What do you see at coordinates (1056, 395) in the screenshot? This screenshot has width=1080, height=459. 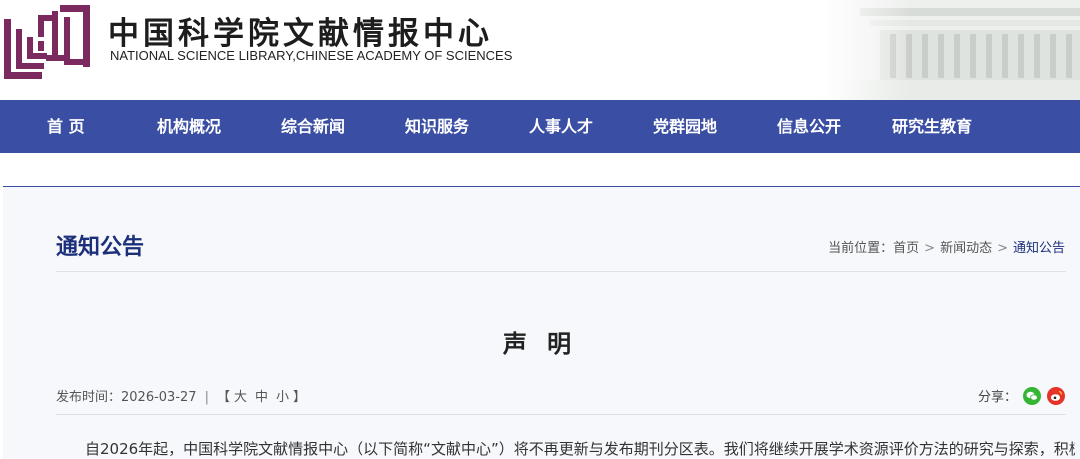 I see `weibo-icon` at bounding box center [1056, 395].